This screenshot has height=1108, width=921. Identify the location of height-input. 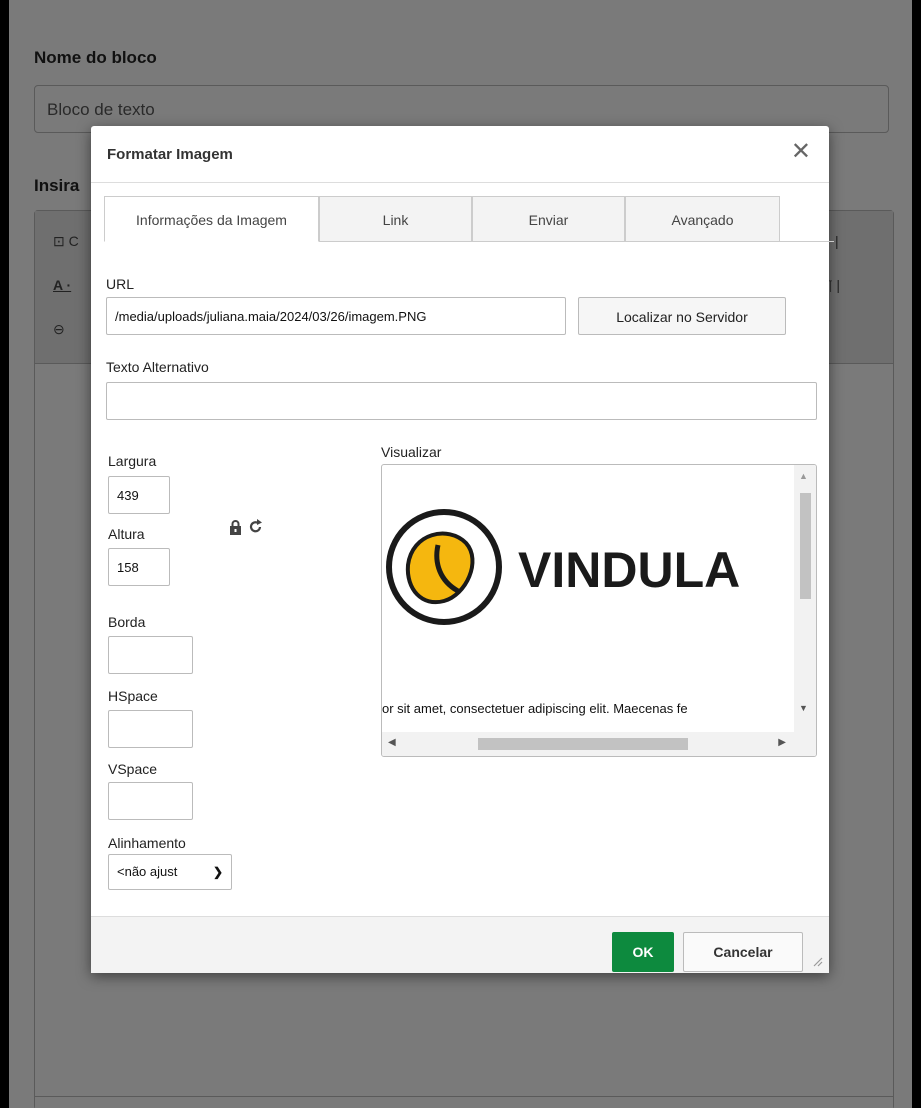
(139, 567).